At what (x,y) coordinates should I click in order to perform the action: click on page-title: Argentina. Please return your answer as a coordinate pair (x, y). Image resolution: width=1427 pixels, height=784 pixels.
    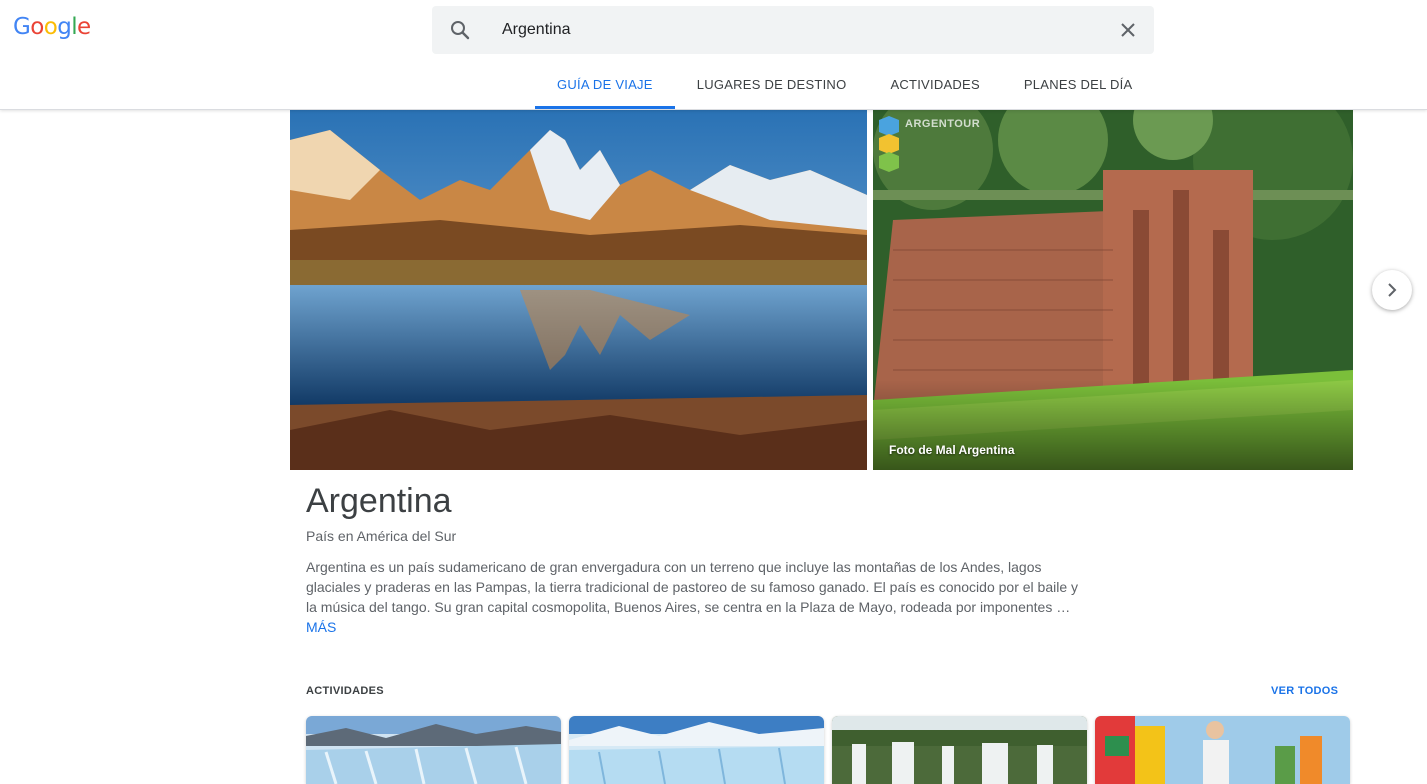
    Looking at the image, I should click on (379, 501).